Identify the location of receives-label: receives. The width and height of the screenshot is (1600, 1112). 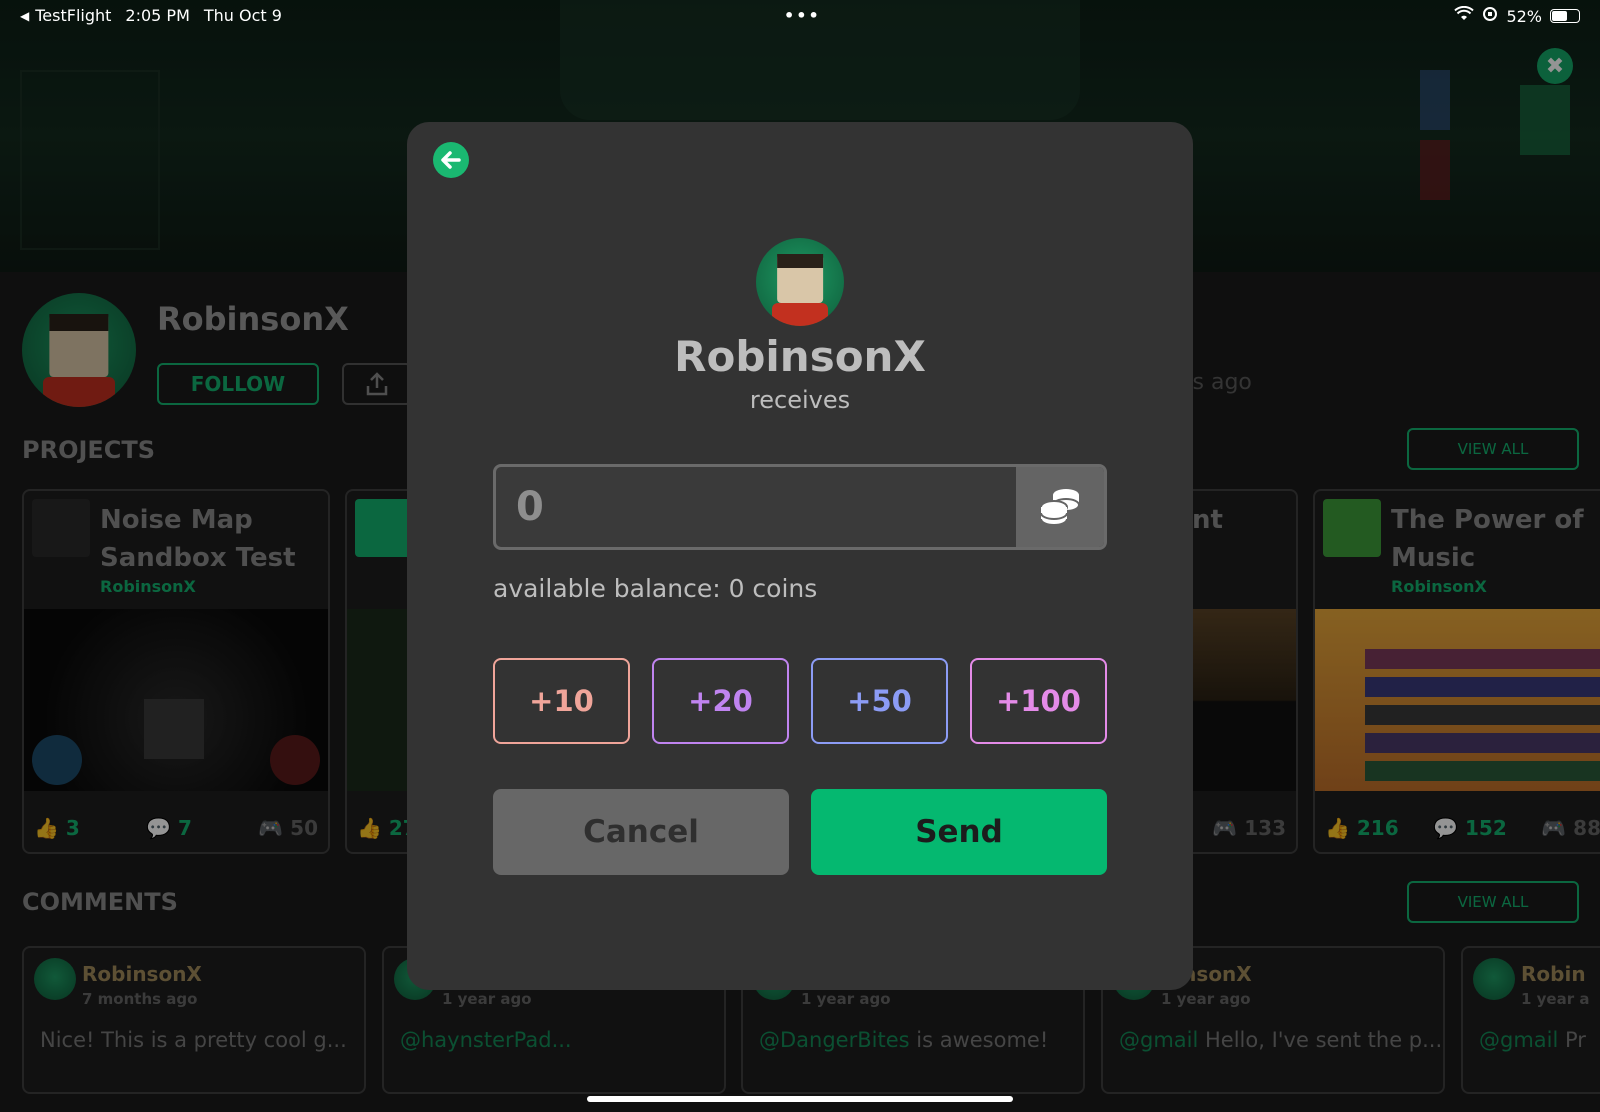
(800, 400).